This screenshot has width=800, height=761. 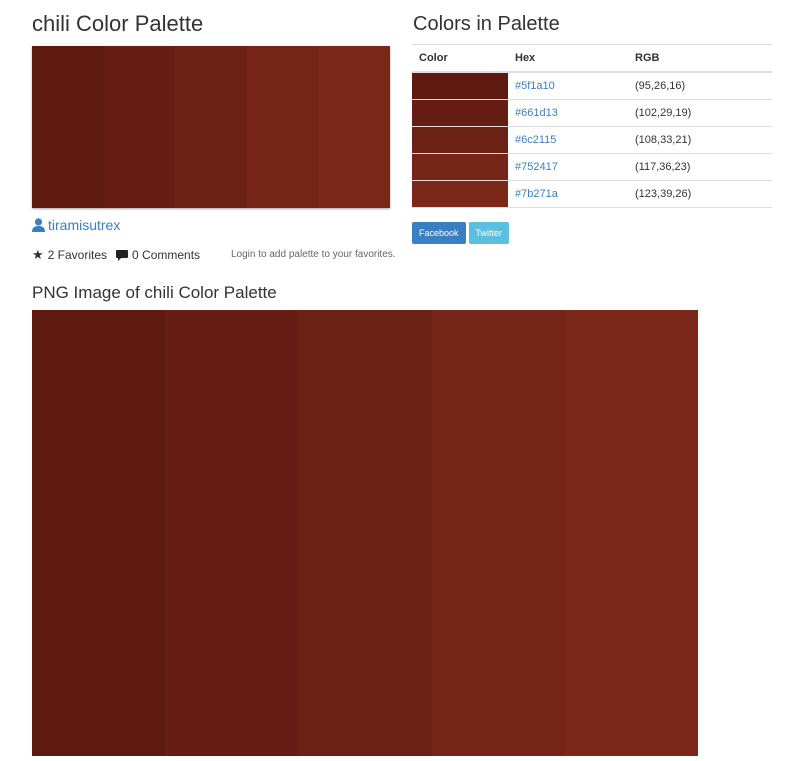 What do you see at coordinates (154, 292) in the screenshot?
I see `png-section-title: PNG Image of chili Color Palette` at bounding box center [154, 292].